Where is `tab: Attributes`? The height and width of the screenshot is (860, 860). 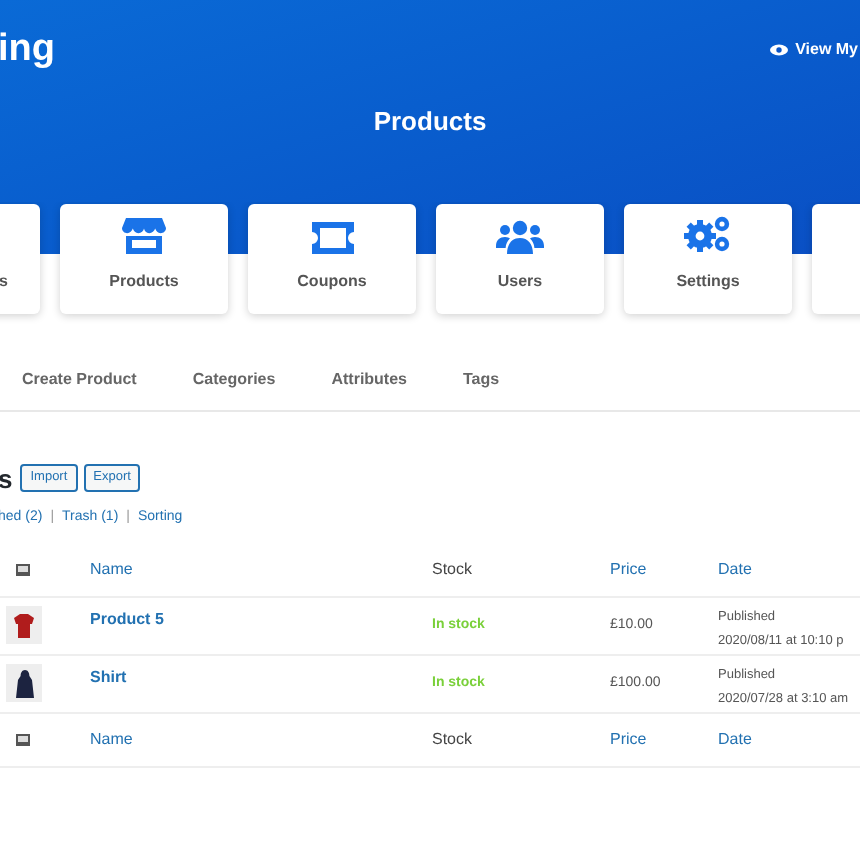 tab: Attributes is located at coordinates (369, 379).